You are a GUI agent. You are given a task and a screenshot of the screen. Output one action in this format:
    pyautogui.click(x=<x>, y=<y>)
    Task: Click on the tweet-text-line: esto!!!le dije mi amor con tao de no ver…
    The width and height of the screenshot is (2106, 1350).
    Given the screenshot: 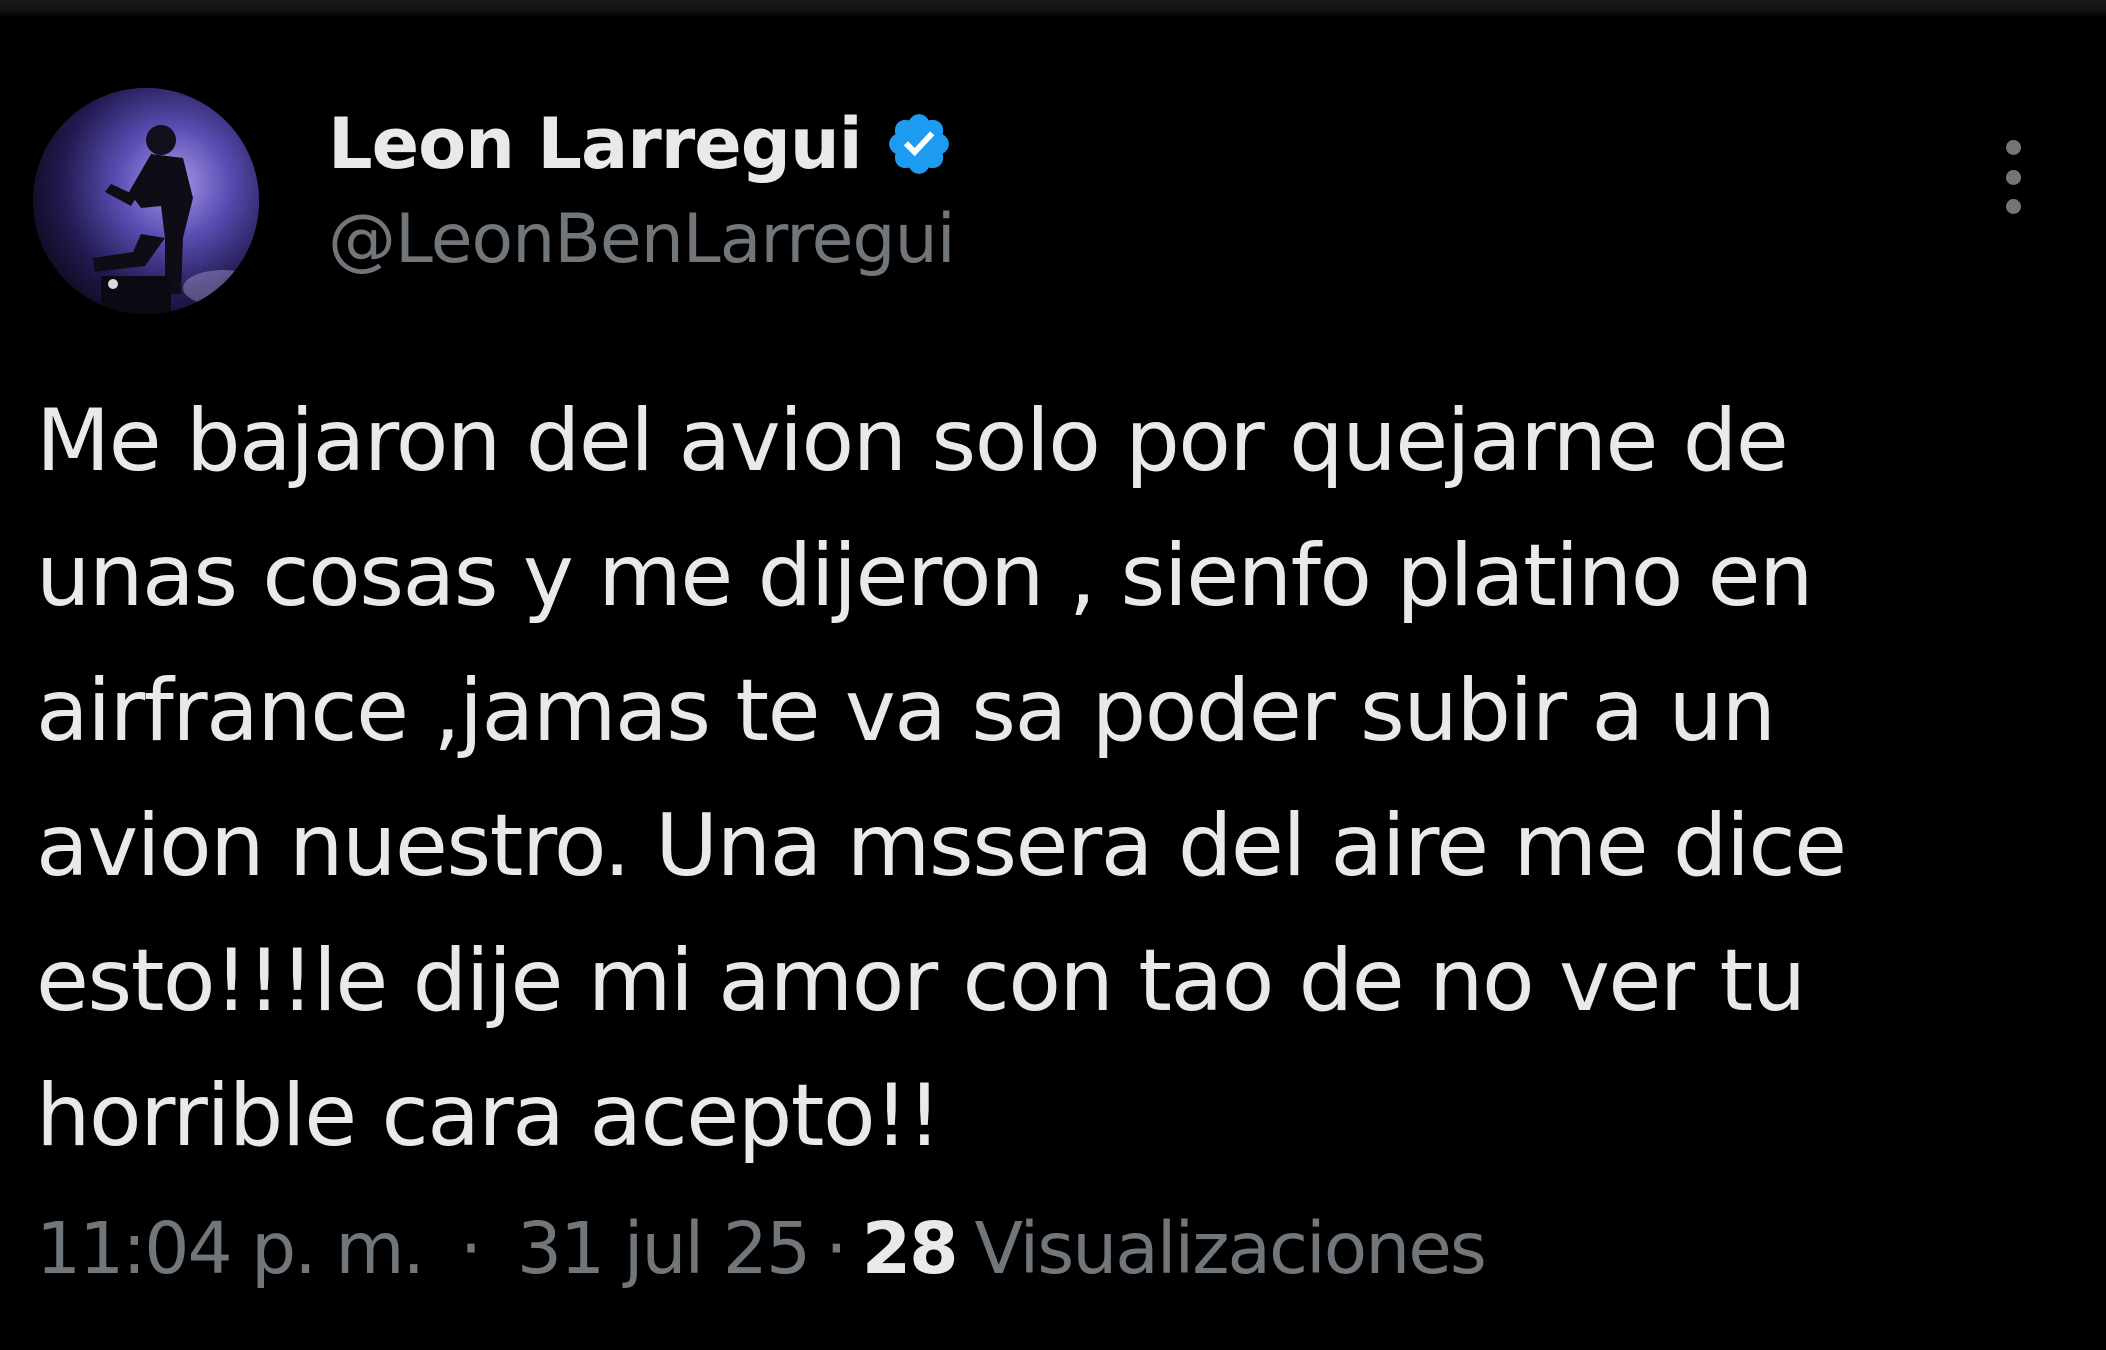 What is the action you would take?
    pyautogui.click(x=921, y=981)
    